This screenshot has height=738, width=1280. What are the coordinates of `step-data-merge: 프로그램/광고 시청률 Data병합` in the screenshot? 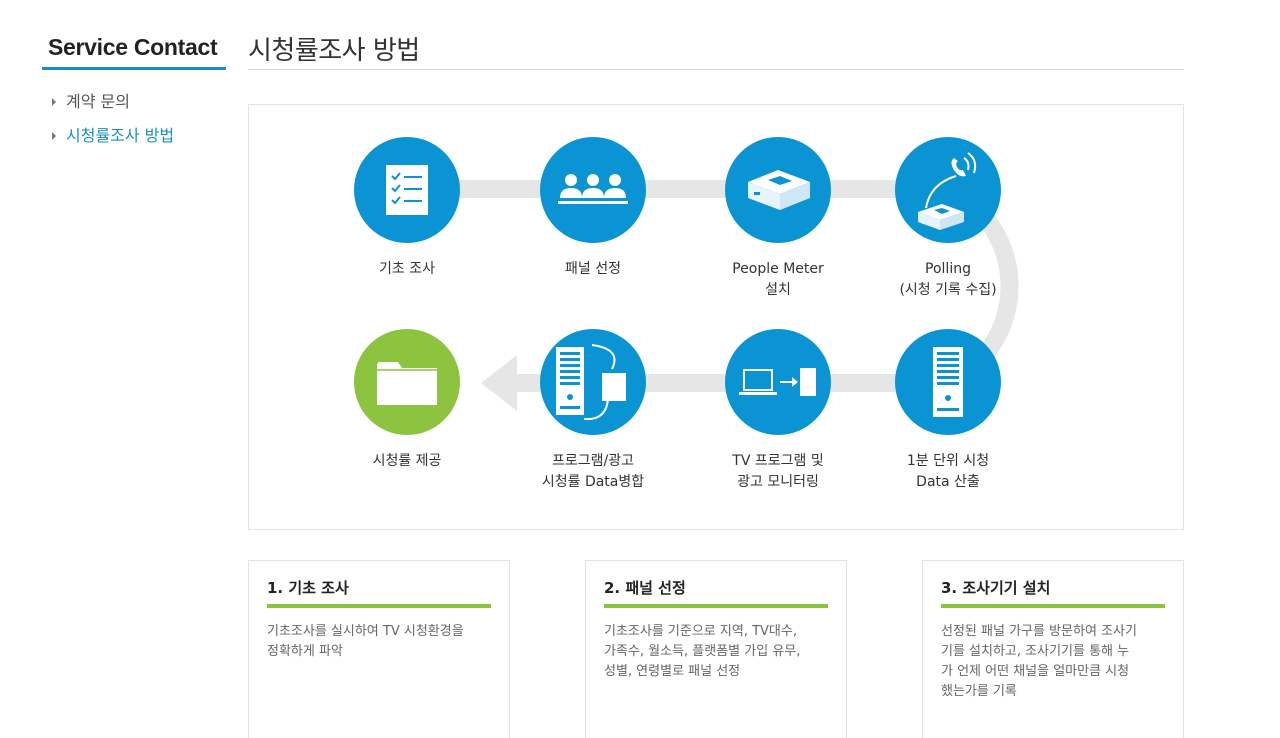 It's located at (593, 411).